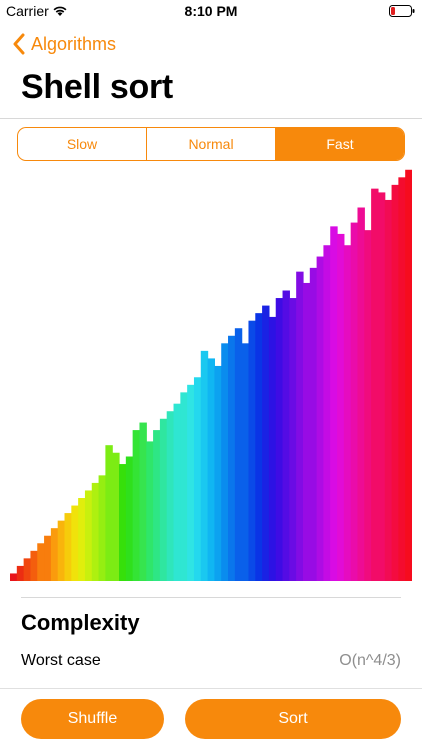  I want to click on segment-normal: Normal, so click(211, 144).